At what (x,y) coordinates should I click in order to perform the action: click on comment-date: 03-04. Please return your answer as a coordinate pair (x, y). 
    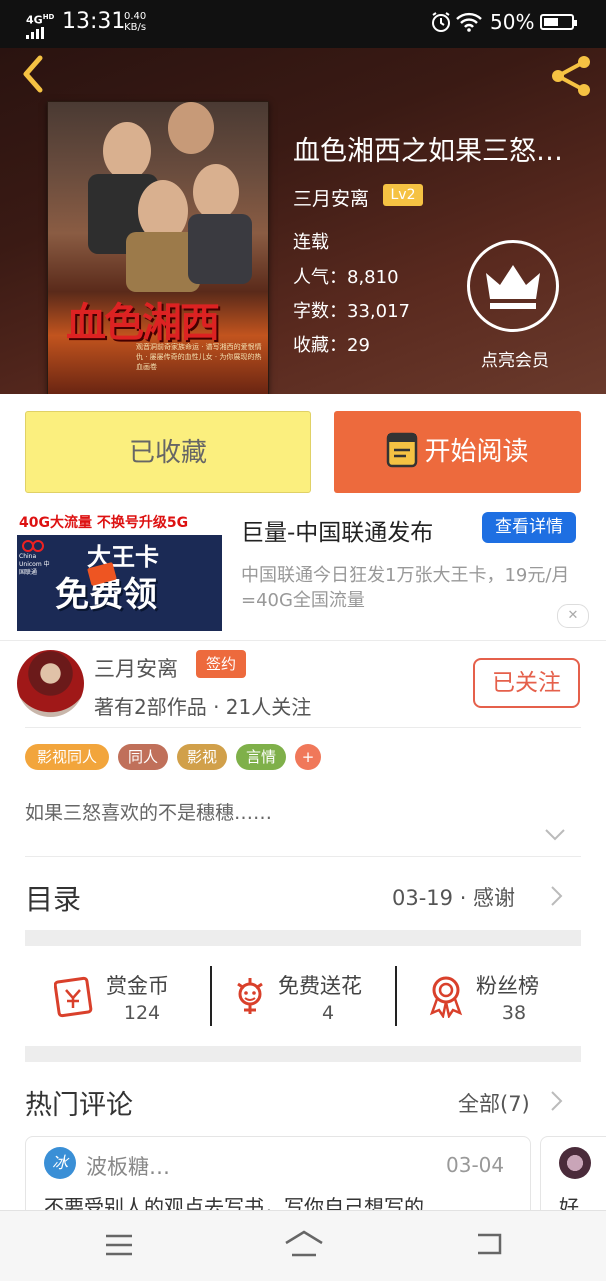
    Looking at the image, I should click on (475, 1165).